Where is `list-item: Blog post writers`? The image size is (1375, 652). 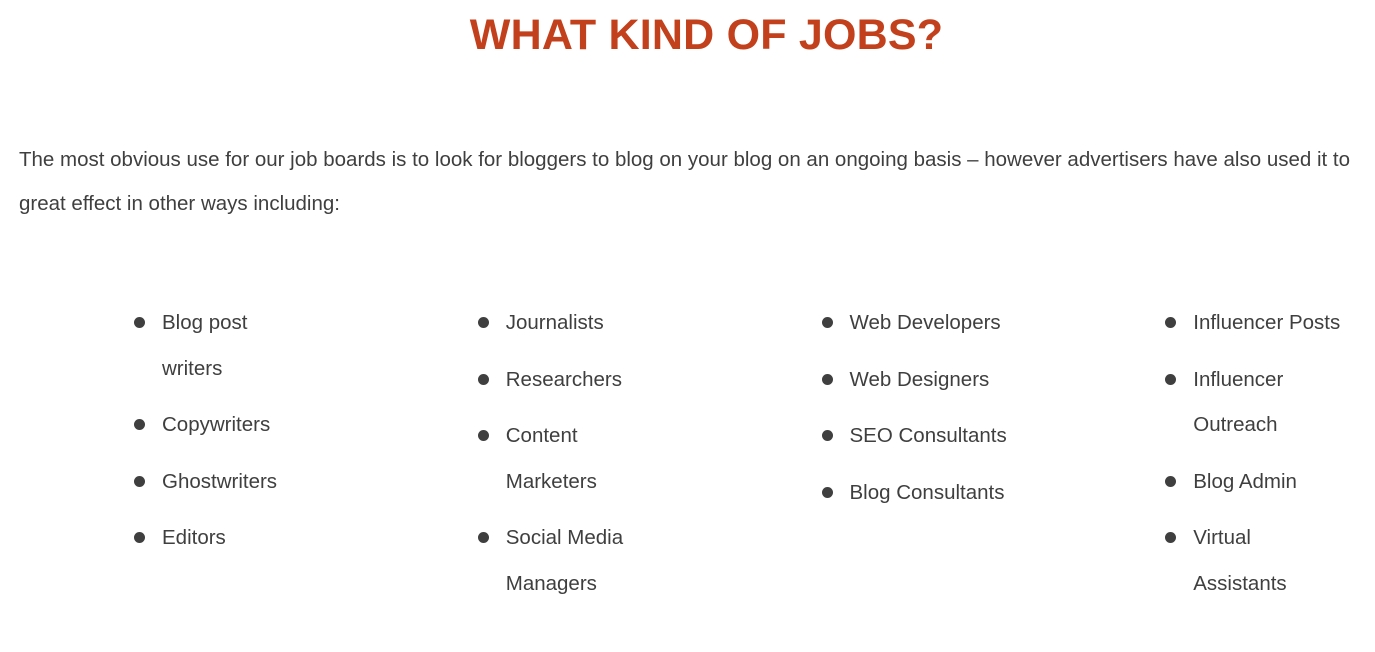 list-item: Blog post writers is located at coordinates (223, 345).